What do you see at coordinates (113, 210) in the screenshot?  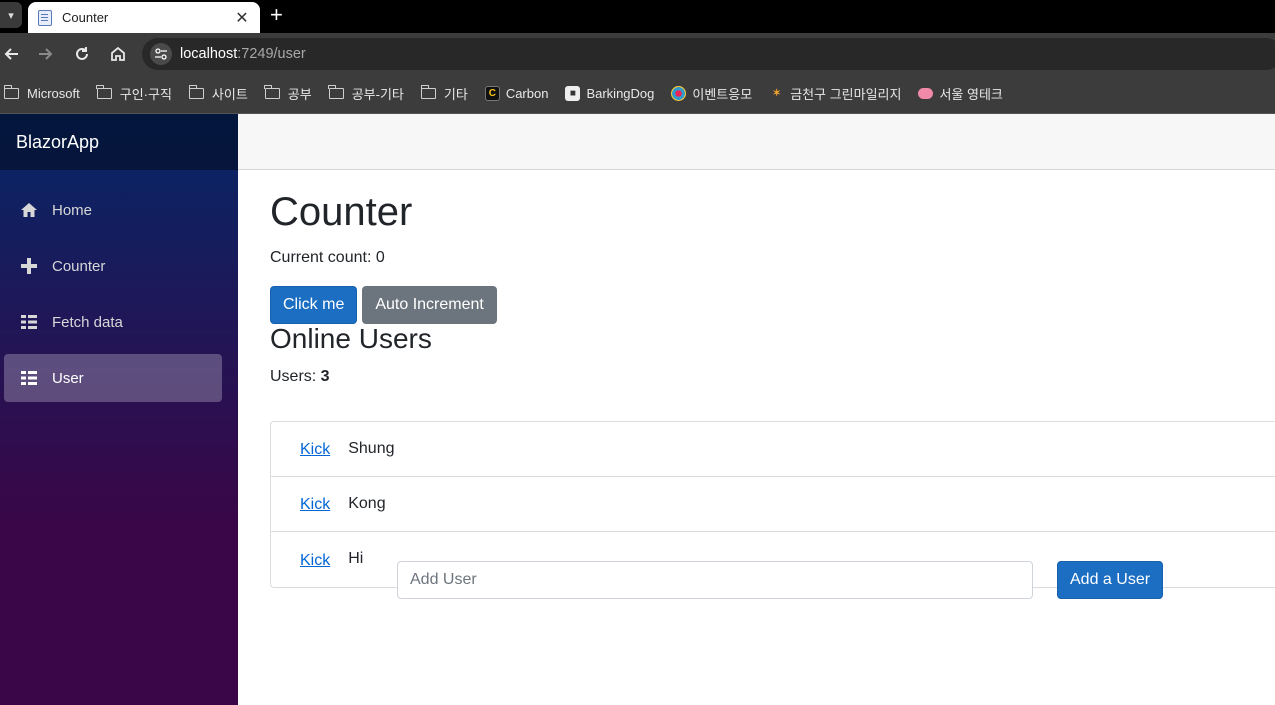 I see `sidebar-item-home: Home` at bounding box center [113, 210].